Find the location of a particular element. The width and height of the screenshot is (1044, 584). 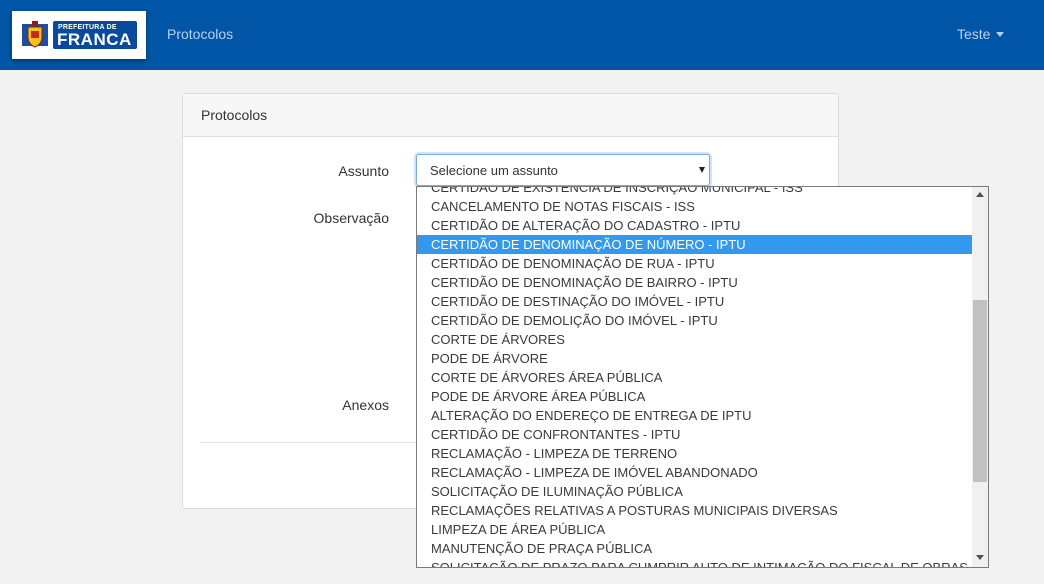

user-name: Teste is located at coordinates (974, 34).